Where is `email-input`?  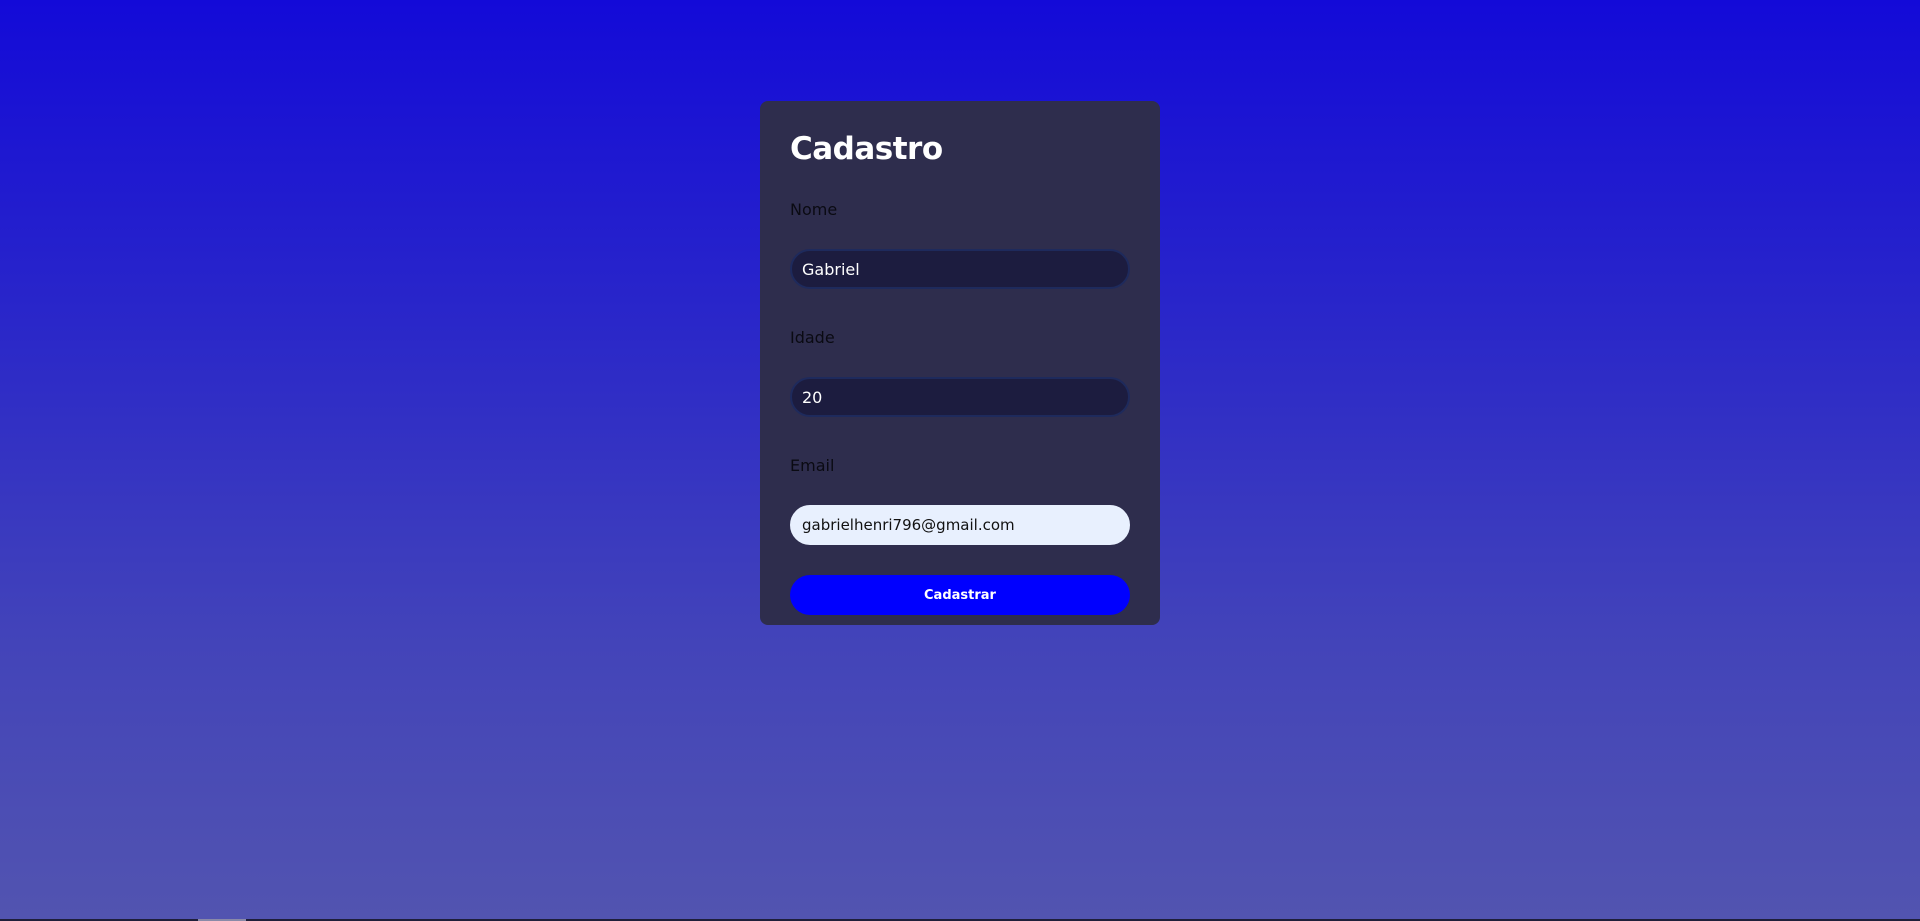 email-input is located at coordinates (960, 525).